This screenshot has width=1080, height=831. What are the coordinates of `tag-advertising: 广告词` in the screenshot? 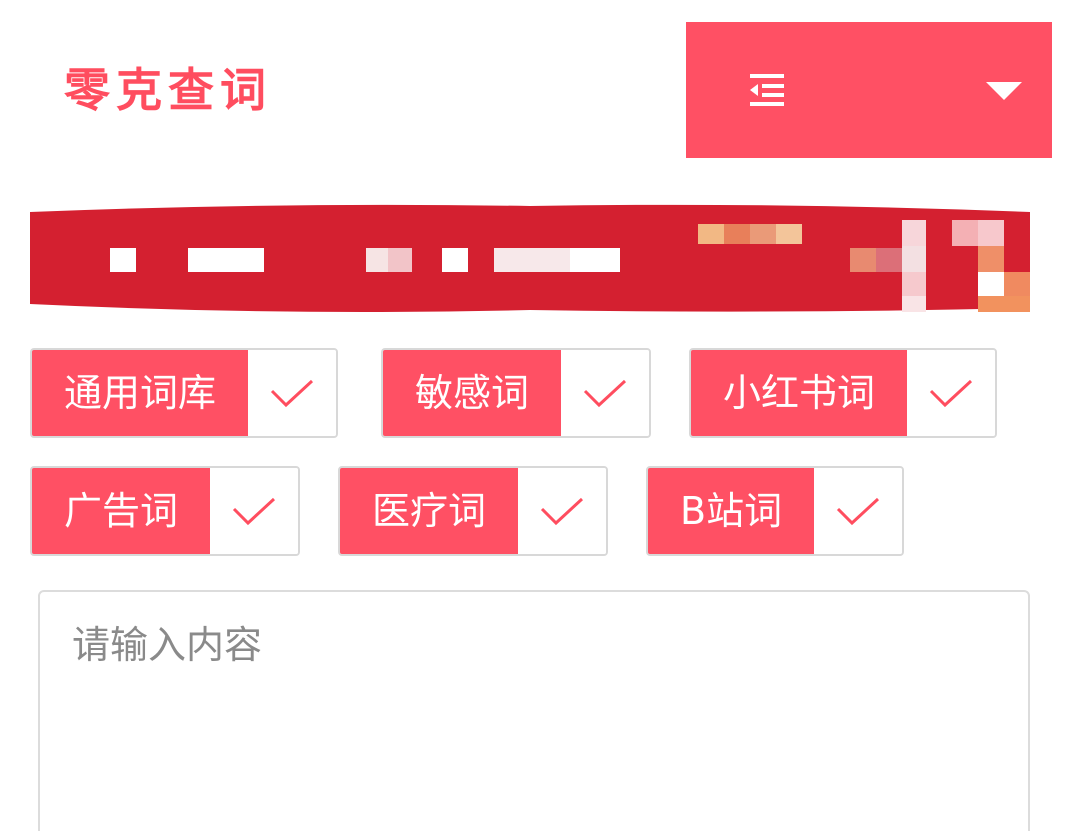 It's located at (165, 511).